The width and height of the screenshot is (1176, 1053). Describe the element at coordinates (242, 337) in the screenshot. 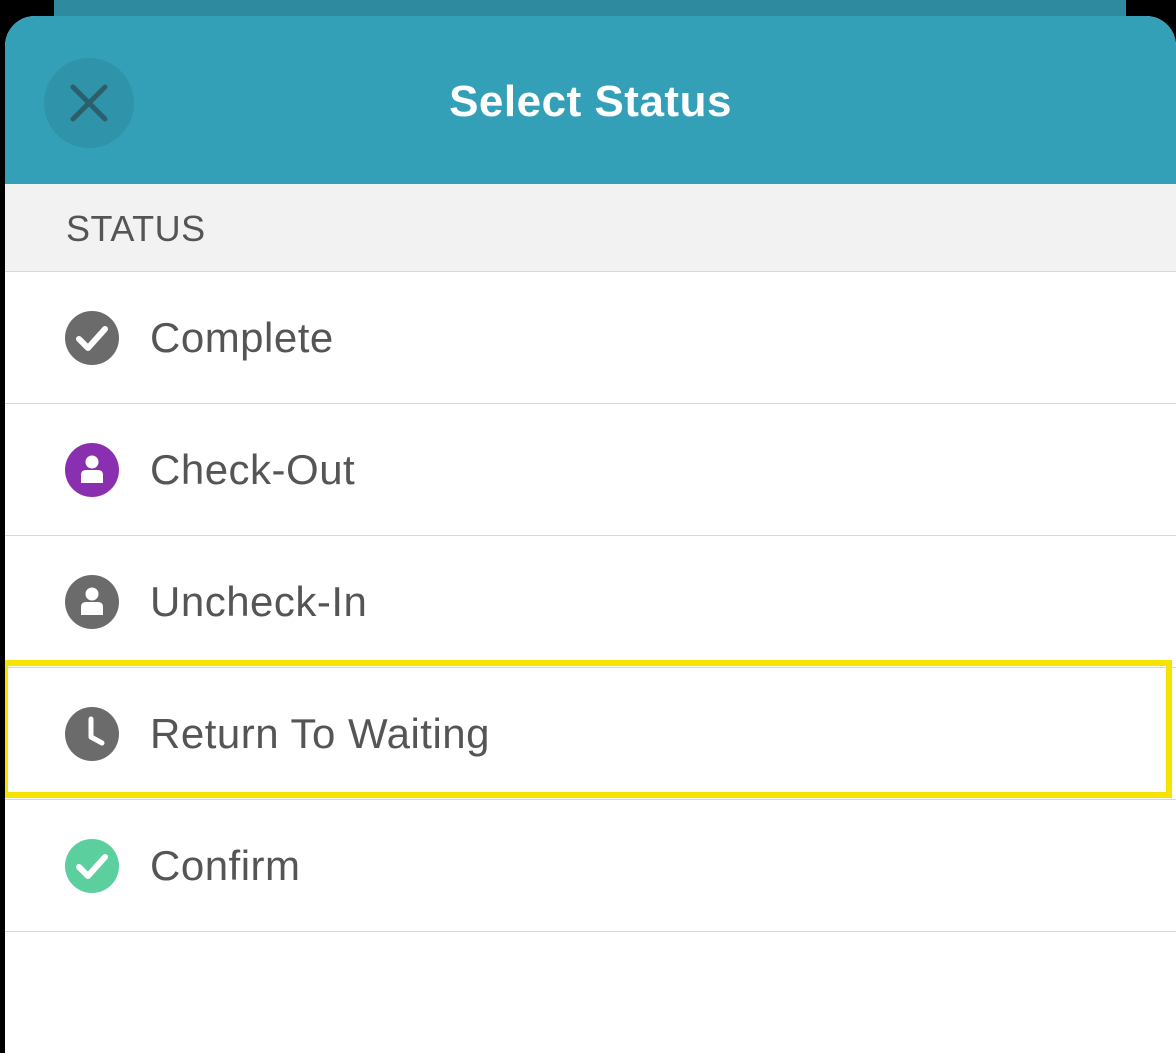

I see `status-item-label: Complete` at that location.